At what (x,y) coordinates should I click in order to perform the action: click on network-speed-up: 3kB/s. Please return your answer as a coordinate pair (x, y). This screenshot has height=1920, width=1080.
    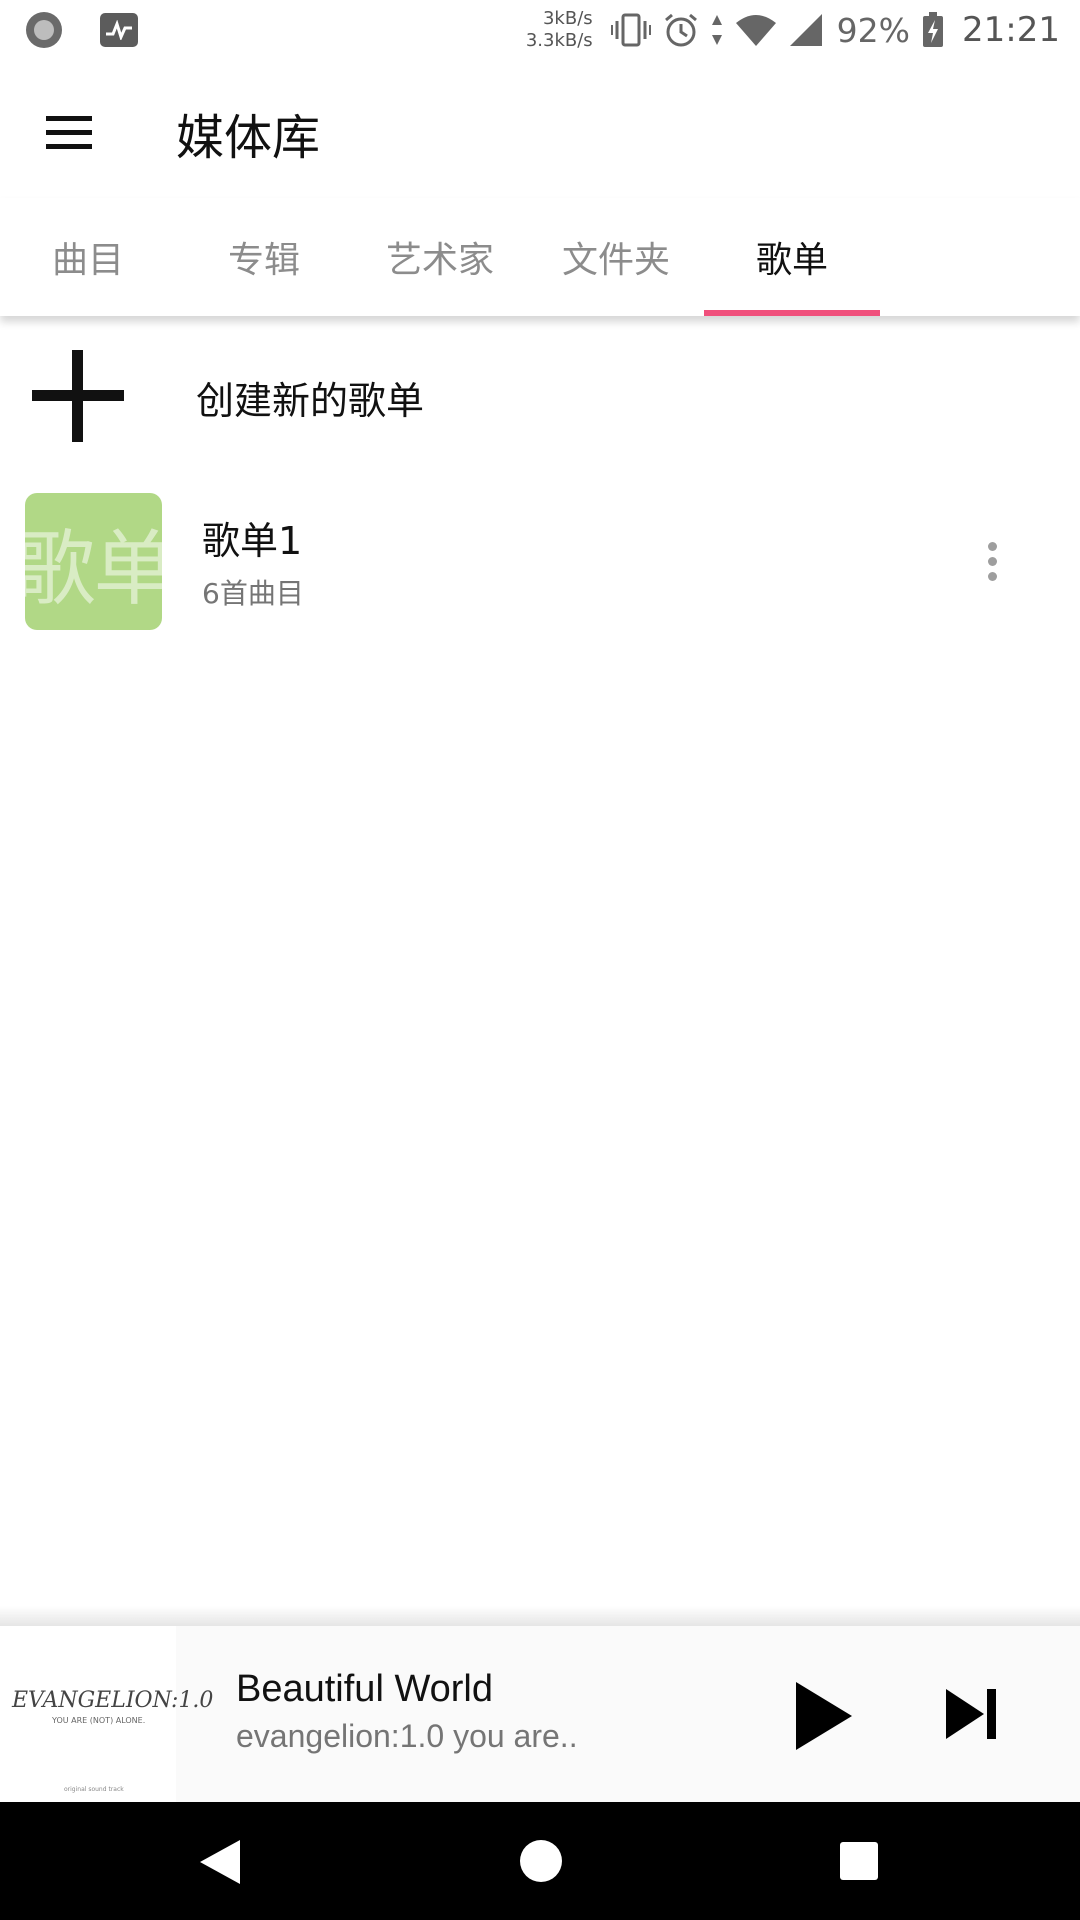
    Looking at the image, I should click on (567, 18).